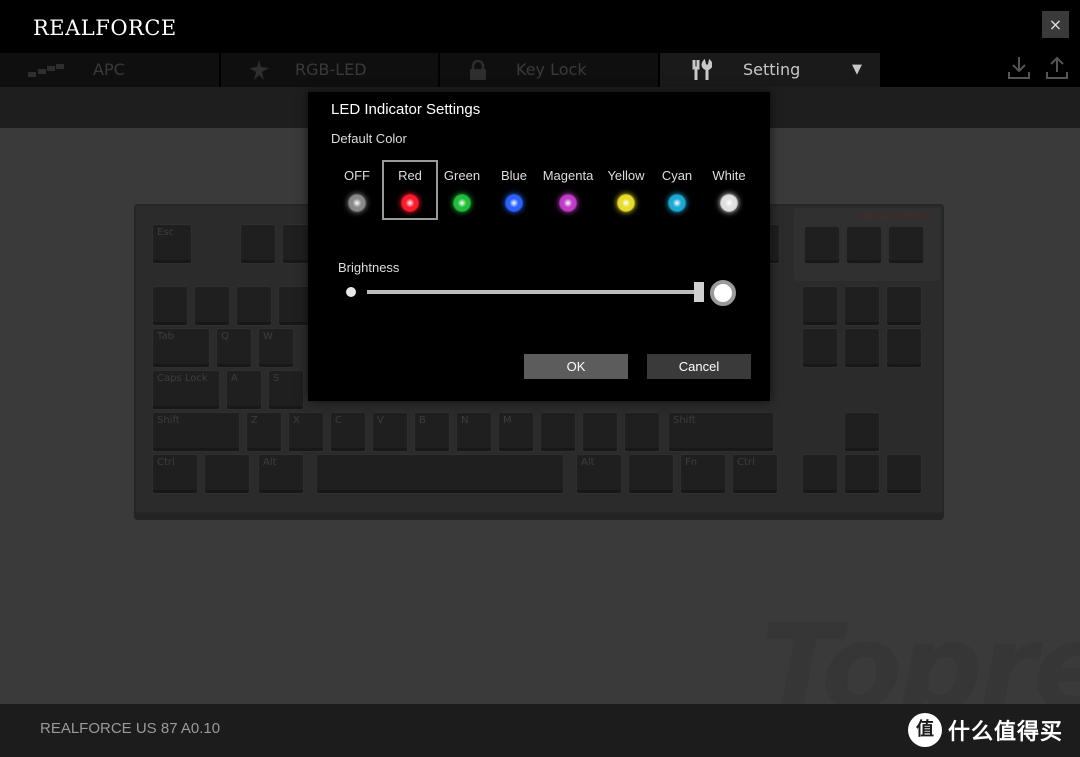 The width and height of the screenshot is (1080, 757). I want to click on key-v: V, so click(390, 432).